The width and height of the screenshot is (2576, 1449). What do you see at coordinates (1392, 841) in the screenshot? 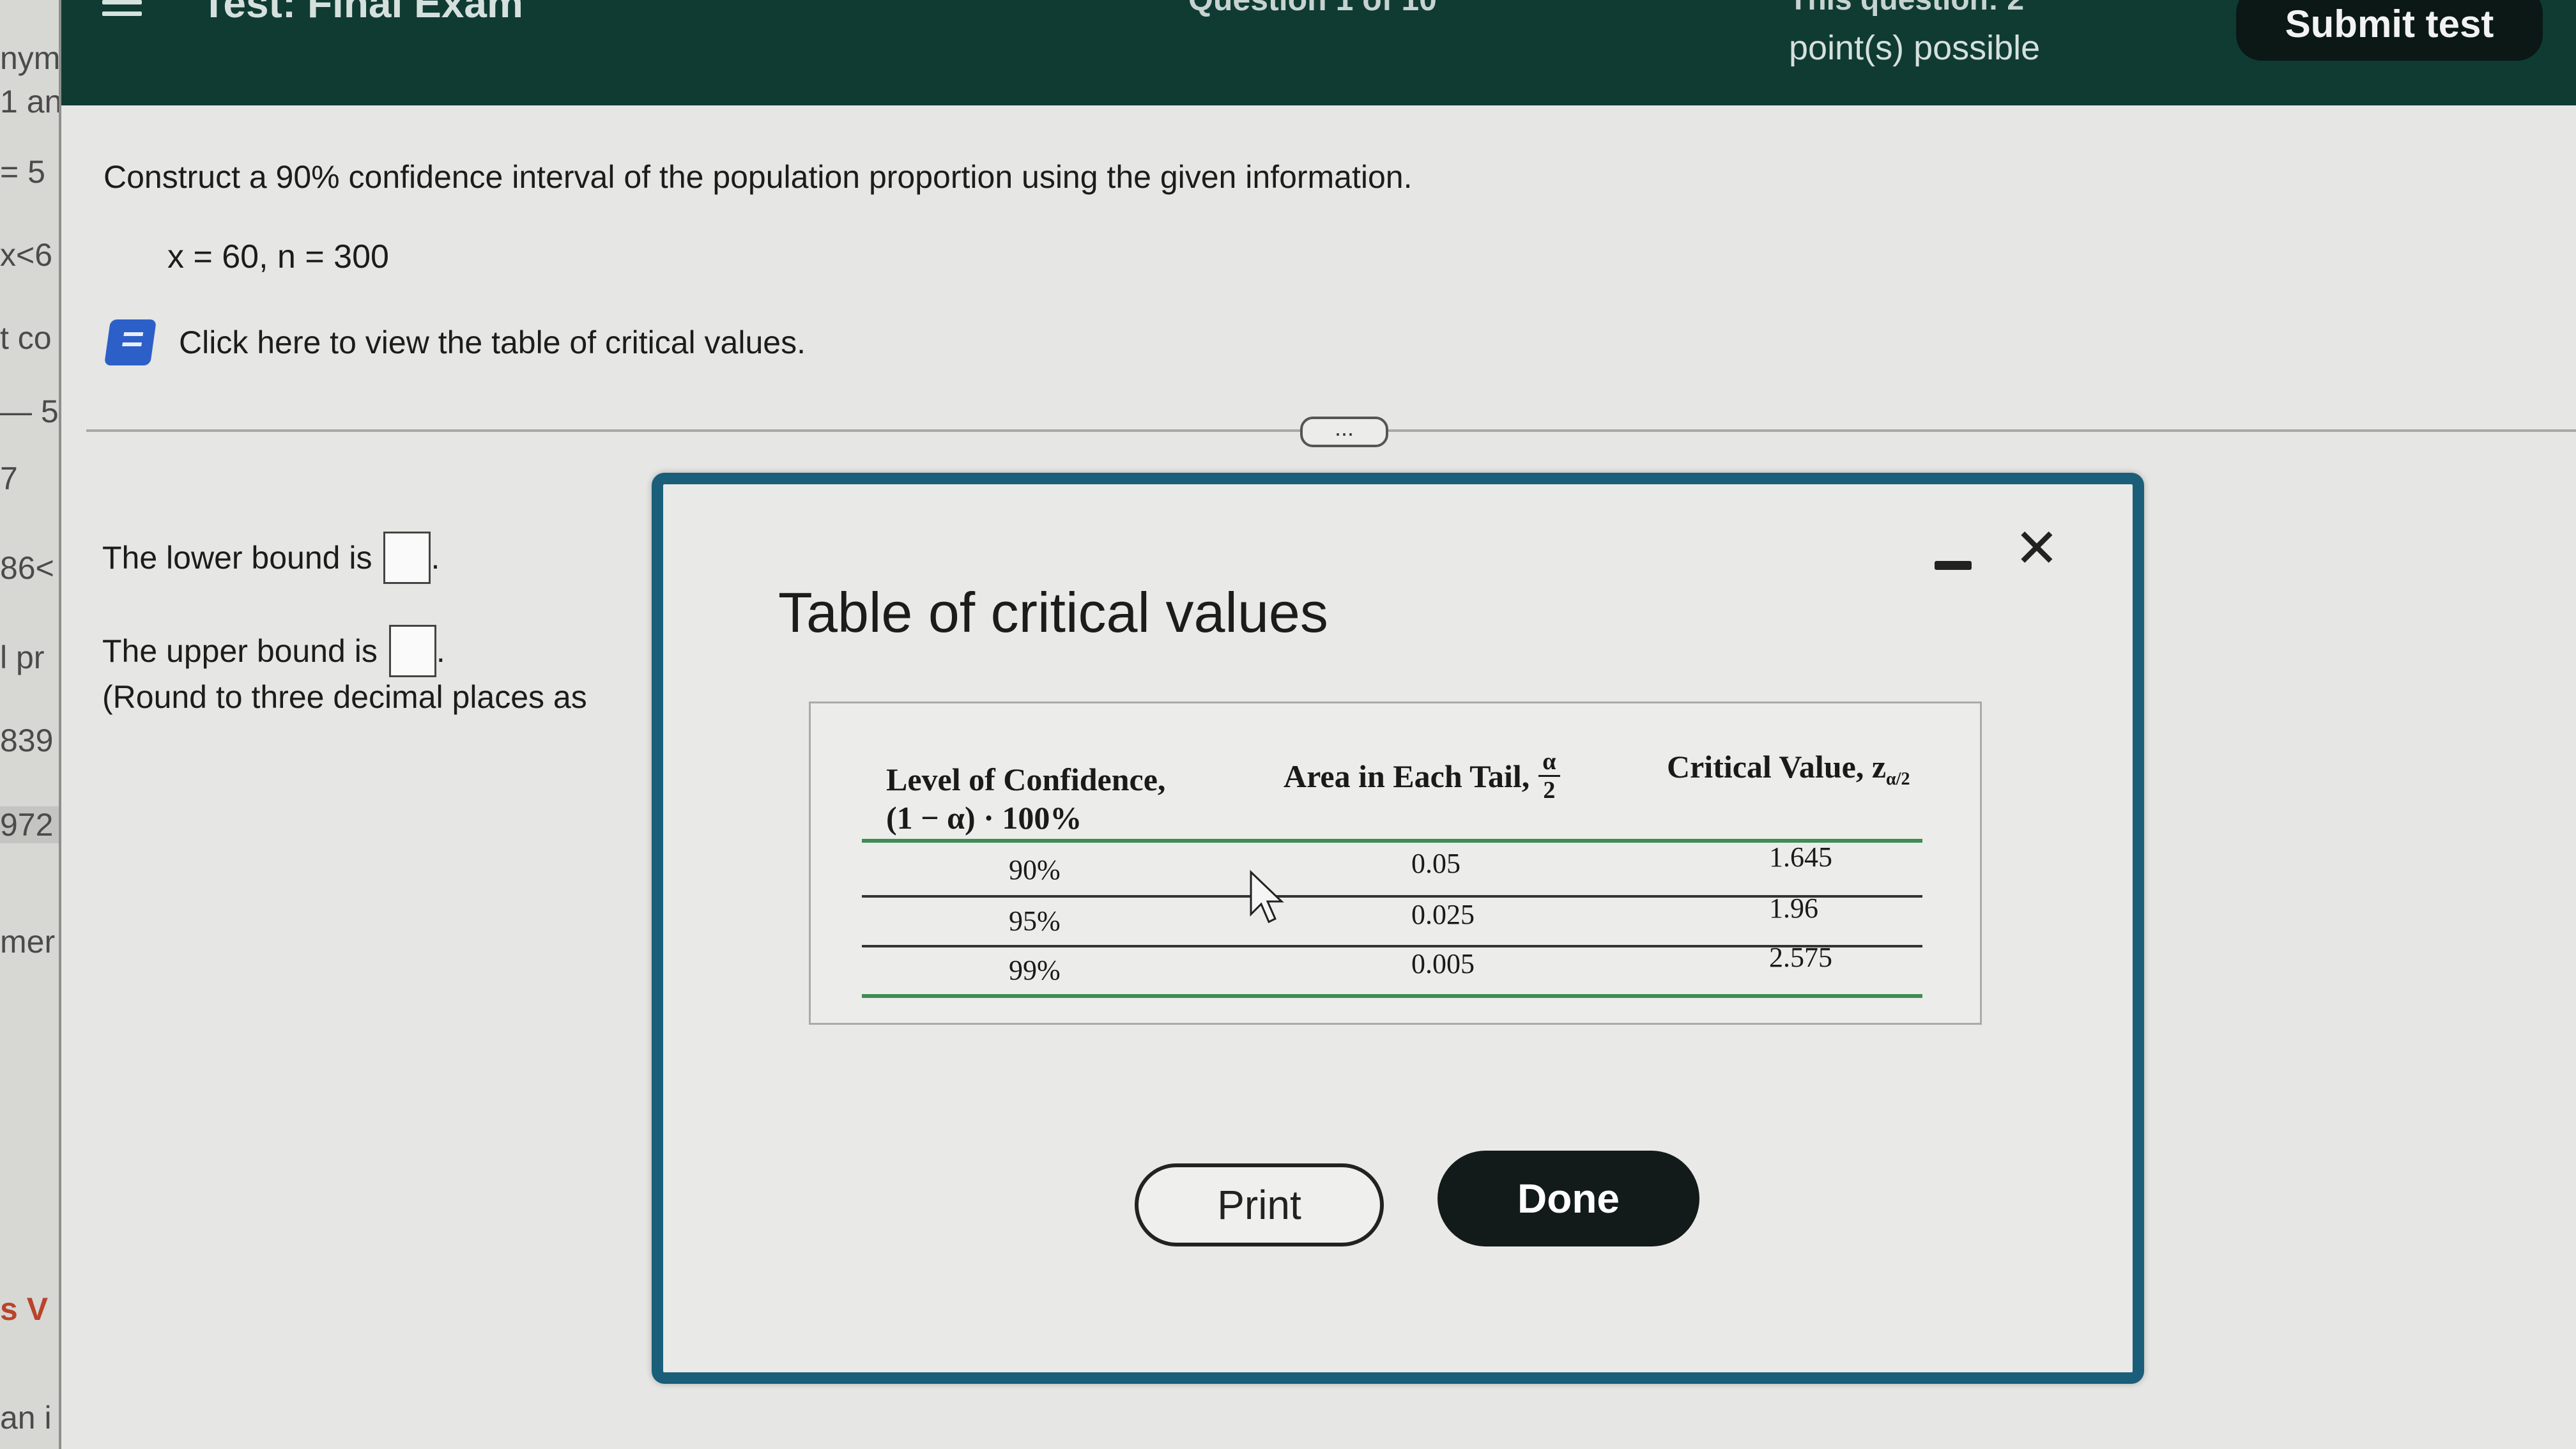
I see `header-rule` at bounding box center [1392, 841].